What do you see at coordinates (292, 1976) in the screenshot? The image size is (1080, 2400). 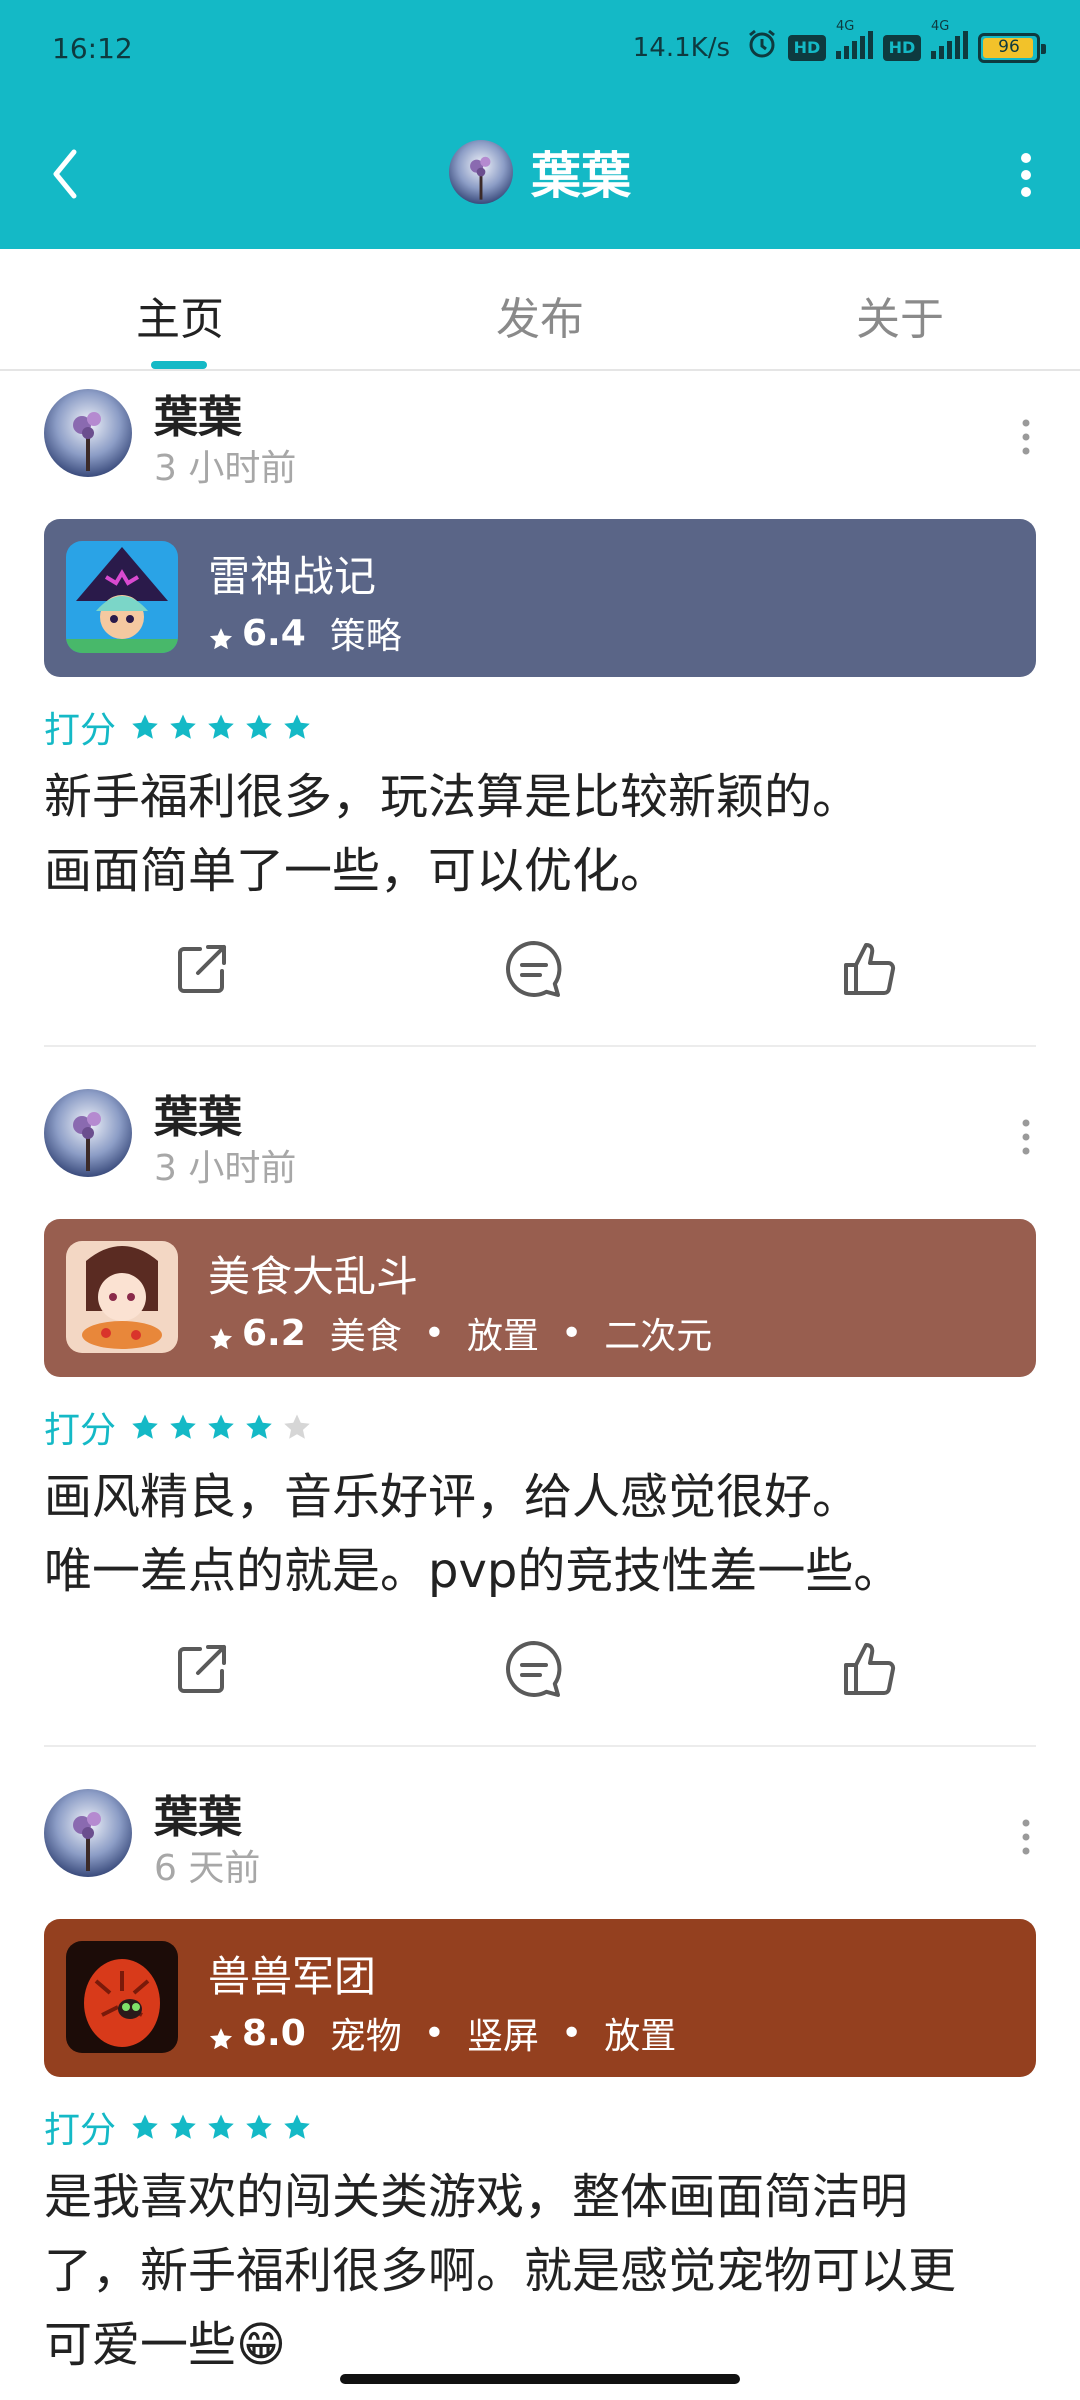 I see `game-name: 兽兽军团` at bounding box center [292, 1976].